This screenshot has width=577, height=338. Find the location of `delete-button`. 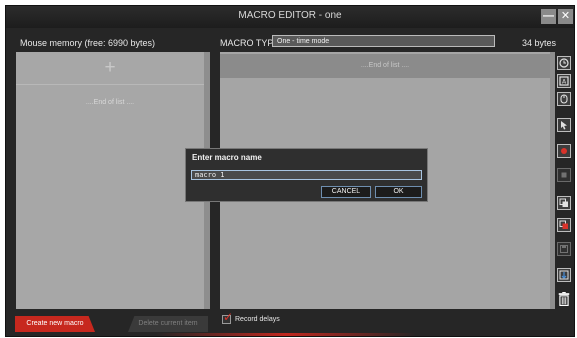

delete-button is located at coordinates (564, 299).